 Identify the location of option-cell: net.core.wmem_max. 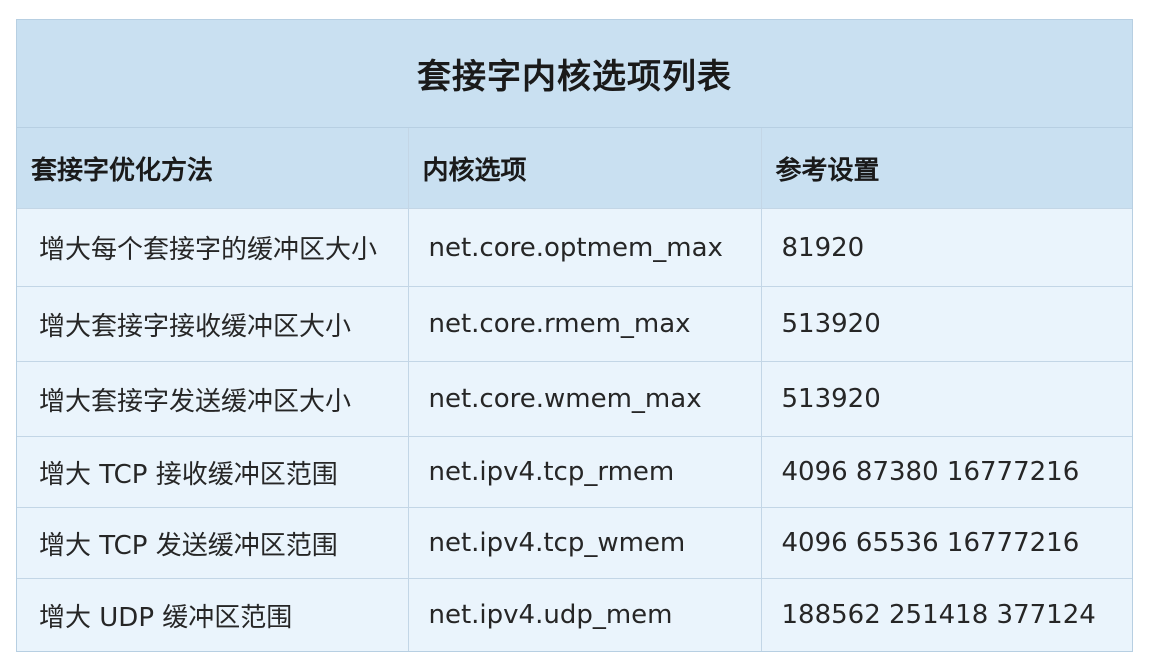
(585, 399).